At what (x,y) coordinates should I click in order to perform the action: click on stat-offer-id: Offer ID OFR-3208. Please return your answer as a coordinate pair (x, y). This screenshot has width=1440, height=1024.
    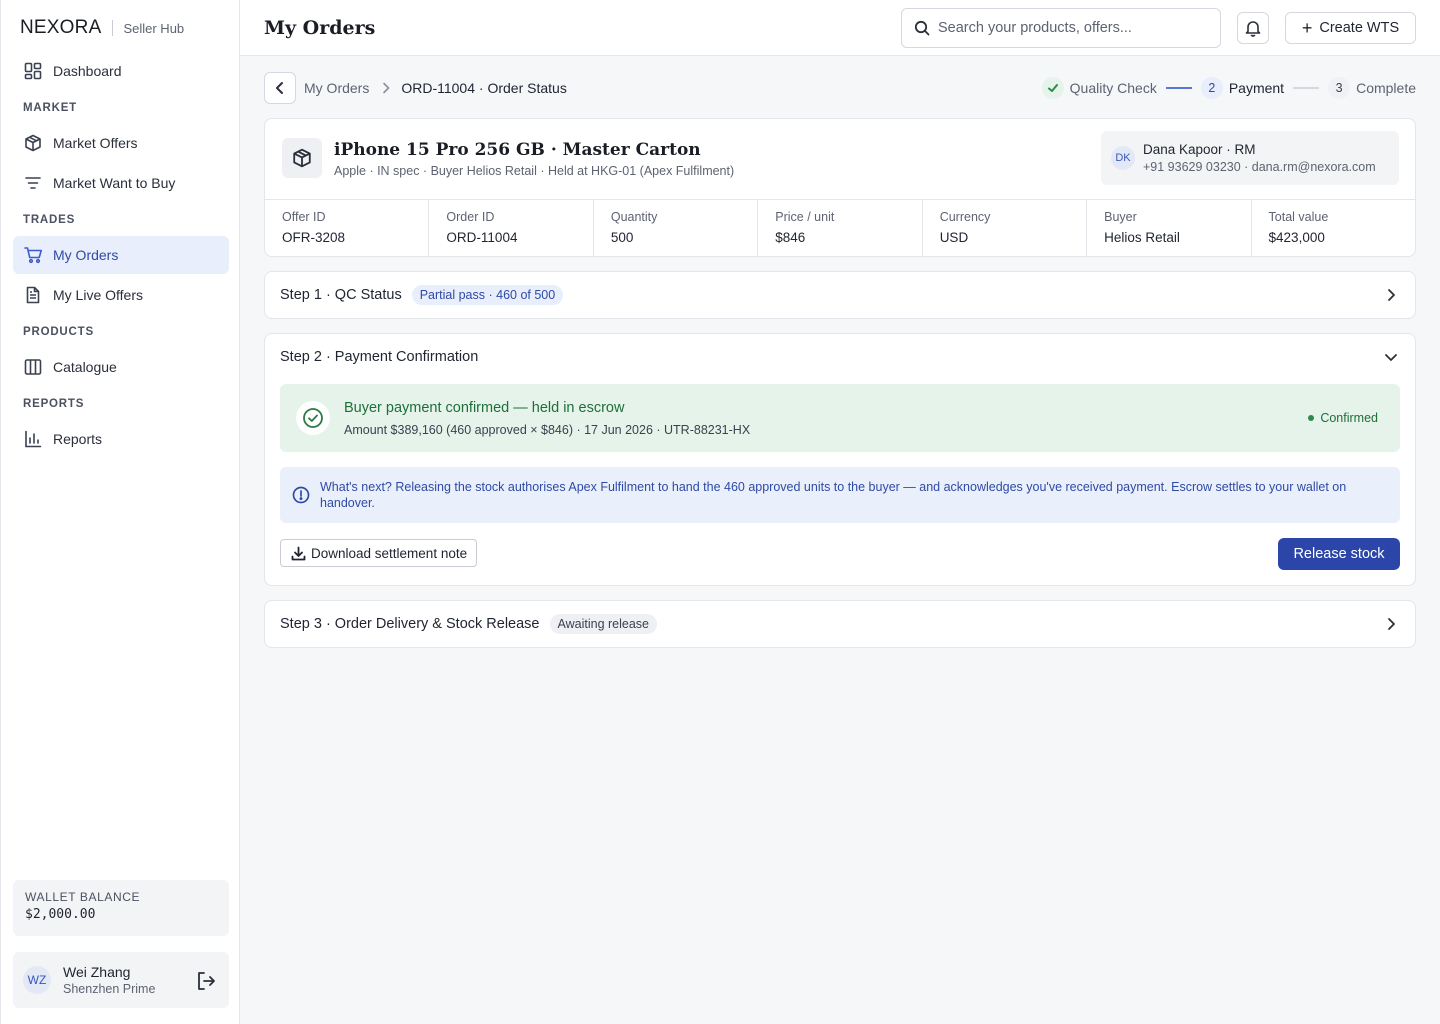
    Looking at the image, I should click on (347, 228).